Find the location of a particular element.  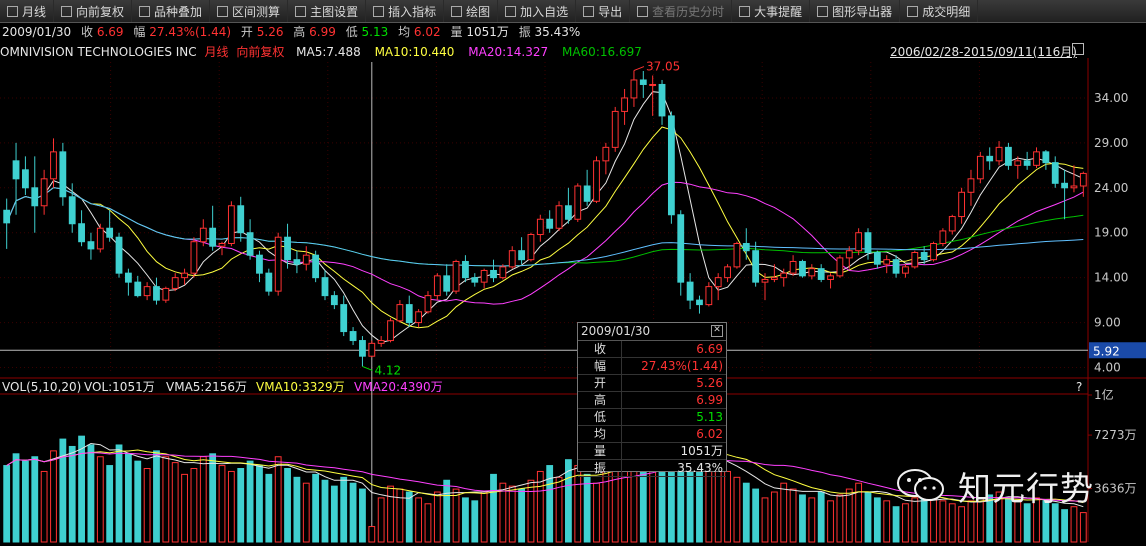

popup-key: 振 is located at coordinates (600, 468).